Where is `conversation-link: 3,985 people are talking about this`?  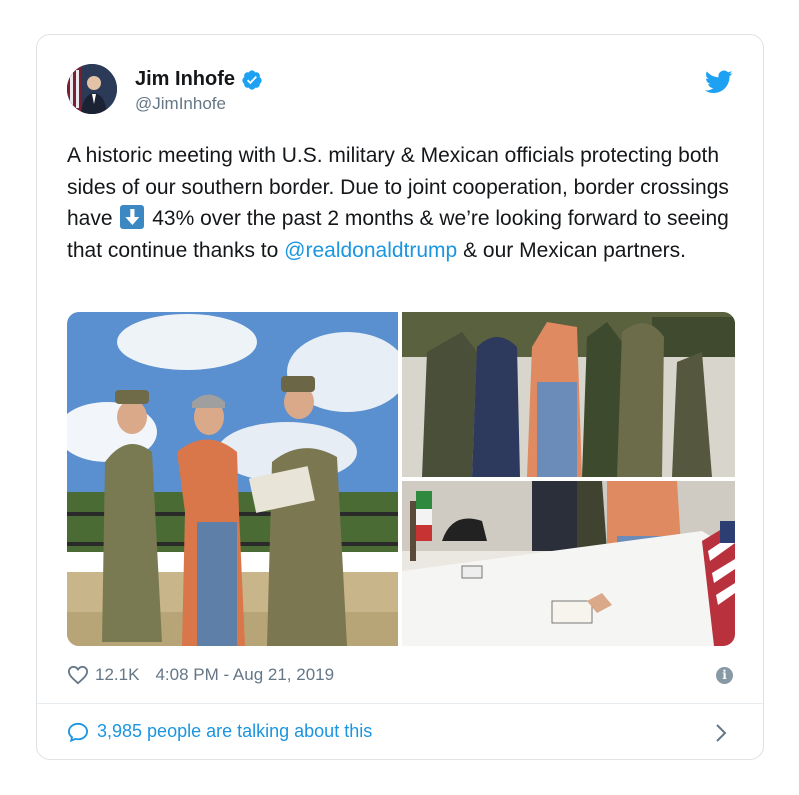
conversation-link: 3,985 people are talking about this is located at coordinates (219, 731).